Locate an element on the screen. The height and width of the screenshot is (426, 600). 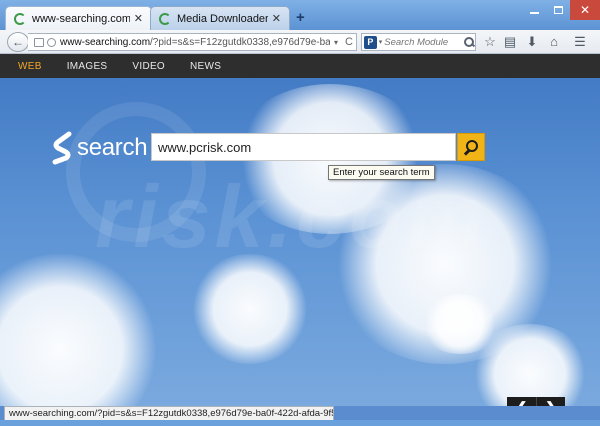
nav-news: NEWS is located at coordinates (205, 66).